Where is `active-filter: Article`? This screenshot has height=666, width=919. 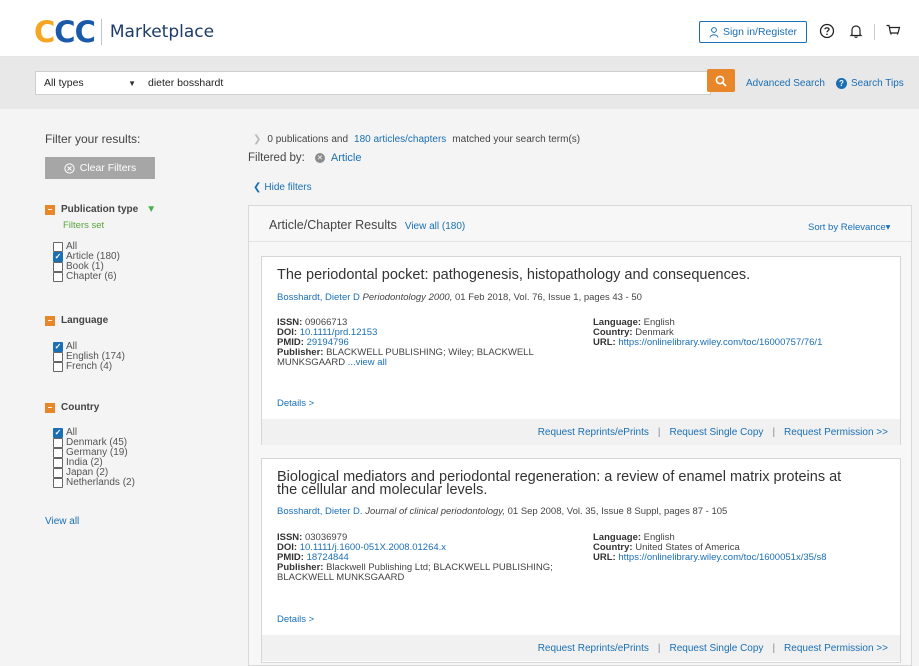
active-filter: Article is located at coordinates (346, 158).